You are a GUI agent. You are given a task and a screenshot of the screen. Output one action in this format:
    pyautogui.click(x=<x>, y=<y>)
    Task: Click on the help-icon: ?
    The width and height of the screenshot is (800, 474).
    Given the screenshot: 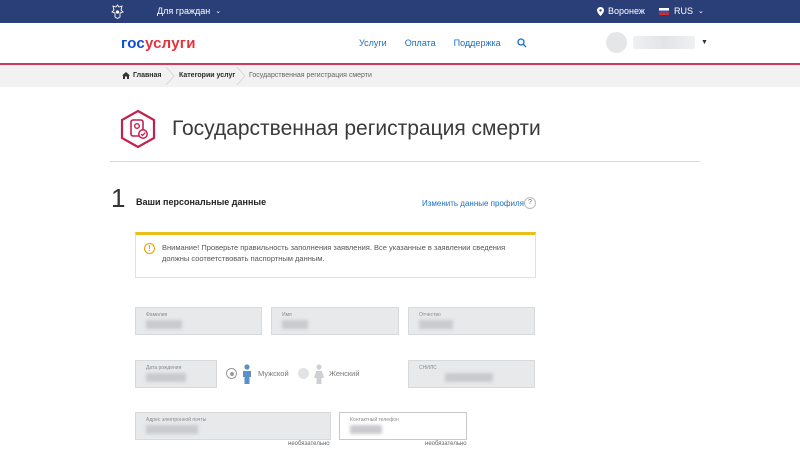 What is the action you would take?
    pyautogui.click(x=530, y=203)
    